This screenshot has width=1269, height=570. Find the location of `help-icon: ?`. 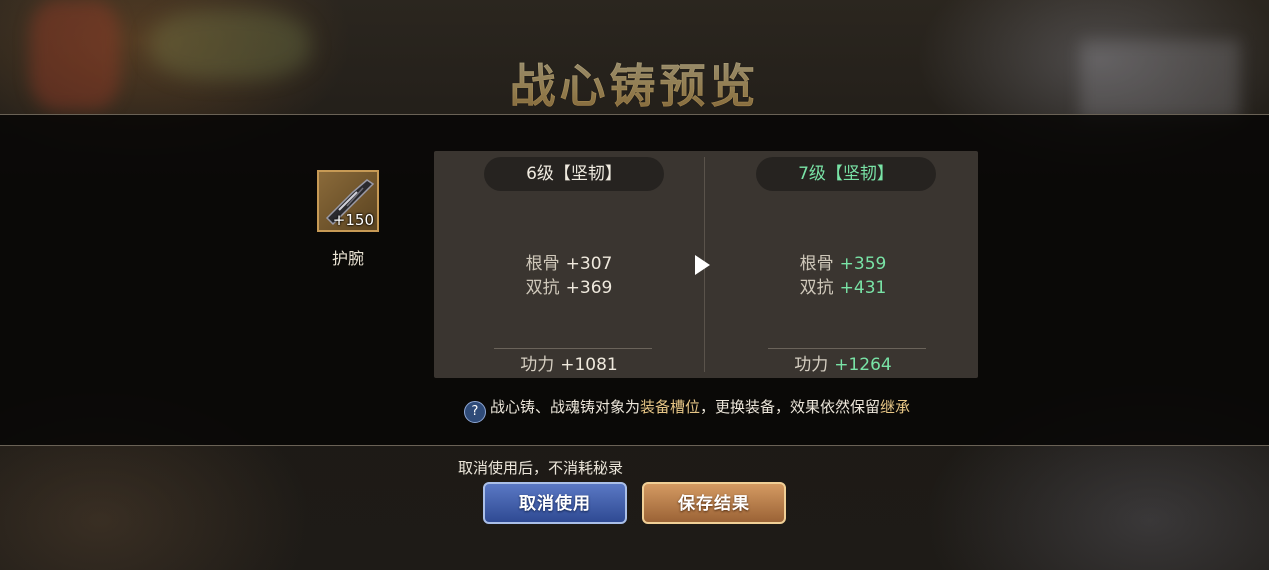

help-icon: ? is located at coordinates (475, 412).